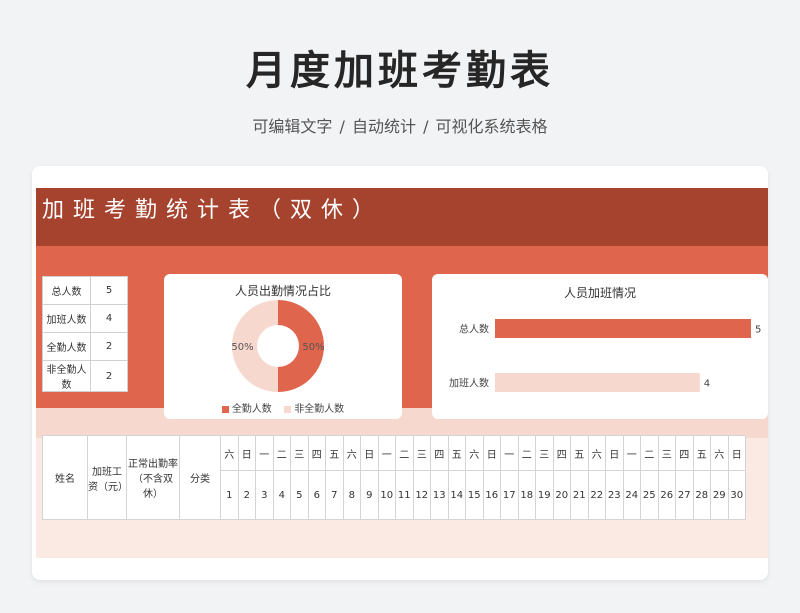  What do you see at coordinates (544, 495) in the screenshot?
I see `day-cell: 19` at bounding box center [544, 495].